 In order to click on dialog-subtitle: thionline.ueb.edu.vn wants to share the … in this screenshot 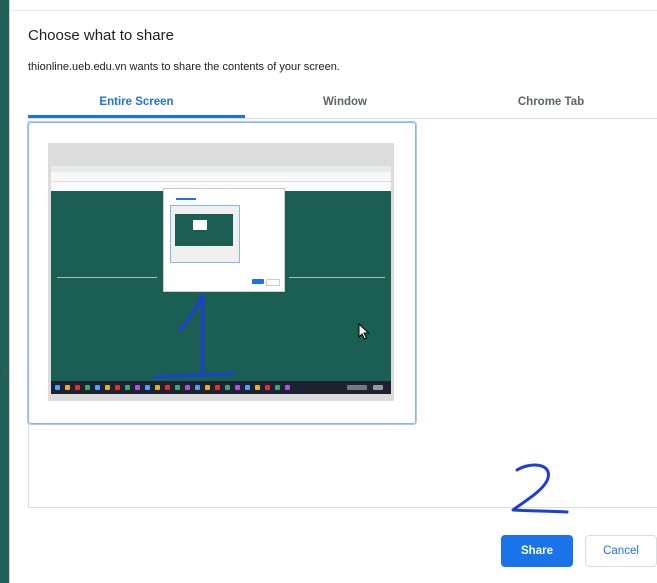, I will do `click(184, 67)`.